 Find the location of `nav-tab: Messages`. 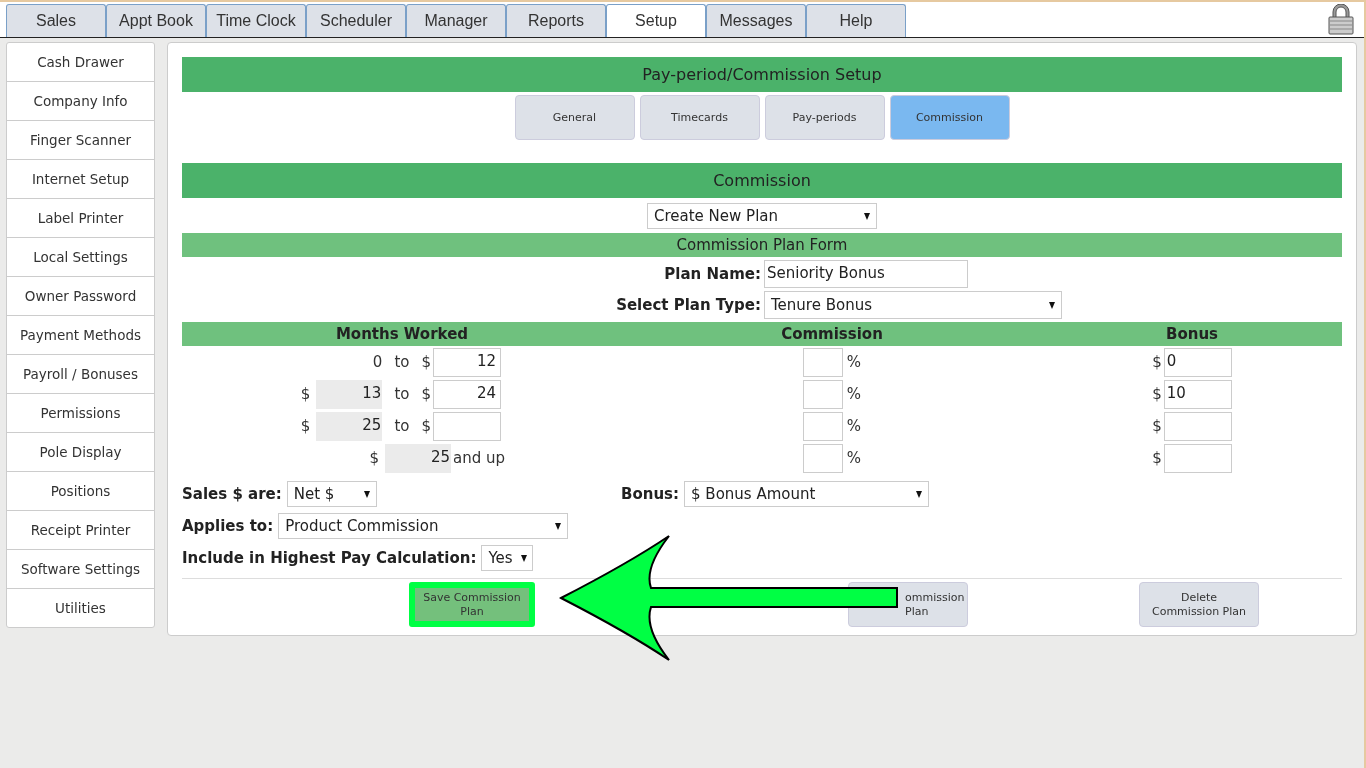

nav-tab: Messages is located at coordinates (756, 20).